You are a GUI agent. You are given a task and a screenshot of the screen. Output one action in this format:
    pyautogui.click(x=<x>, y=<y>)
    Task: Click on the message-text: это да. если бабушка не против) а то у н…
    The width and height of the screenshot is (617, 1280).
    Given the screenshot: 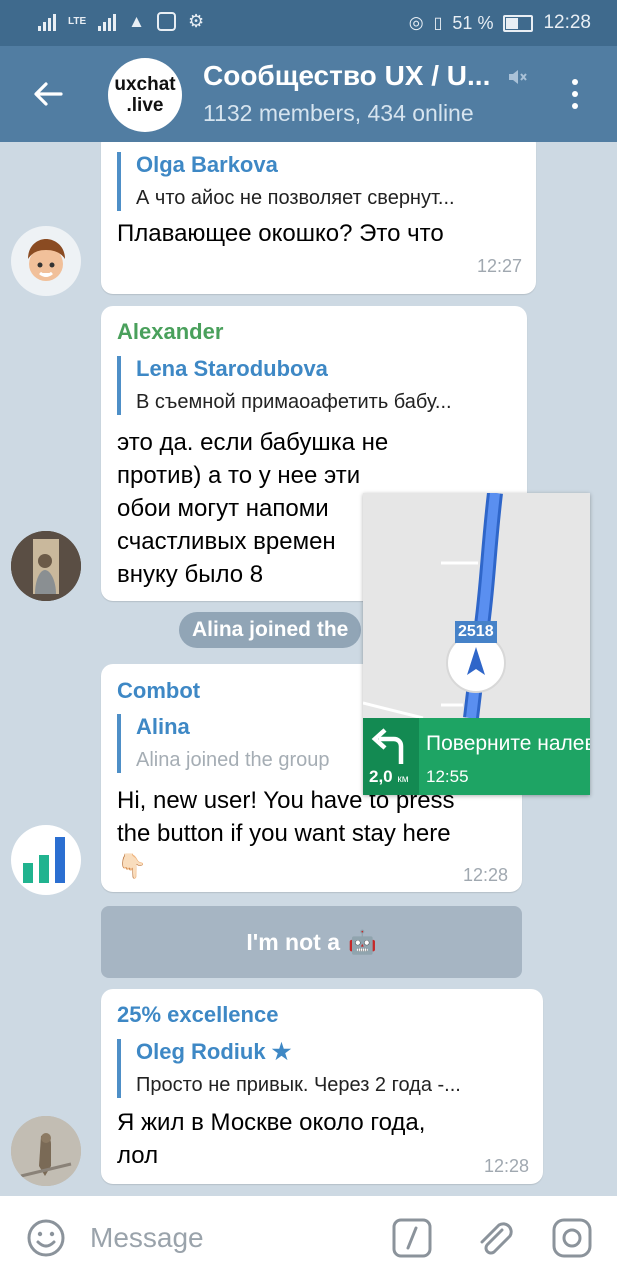 What is the action you would take?
    pyautogui.click(x=252, y=508)
    